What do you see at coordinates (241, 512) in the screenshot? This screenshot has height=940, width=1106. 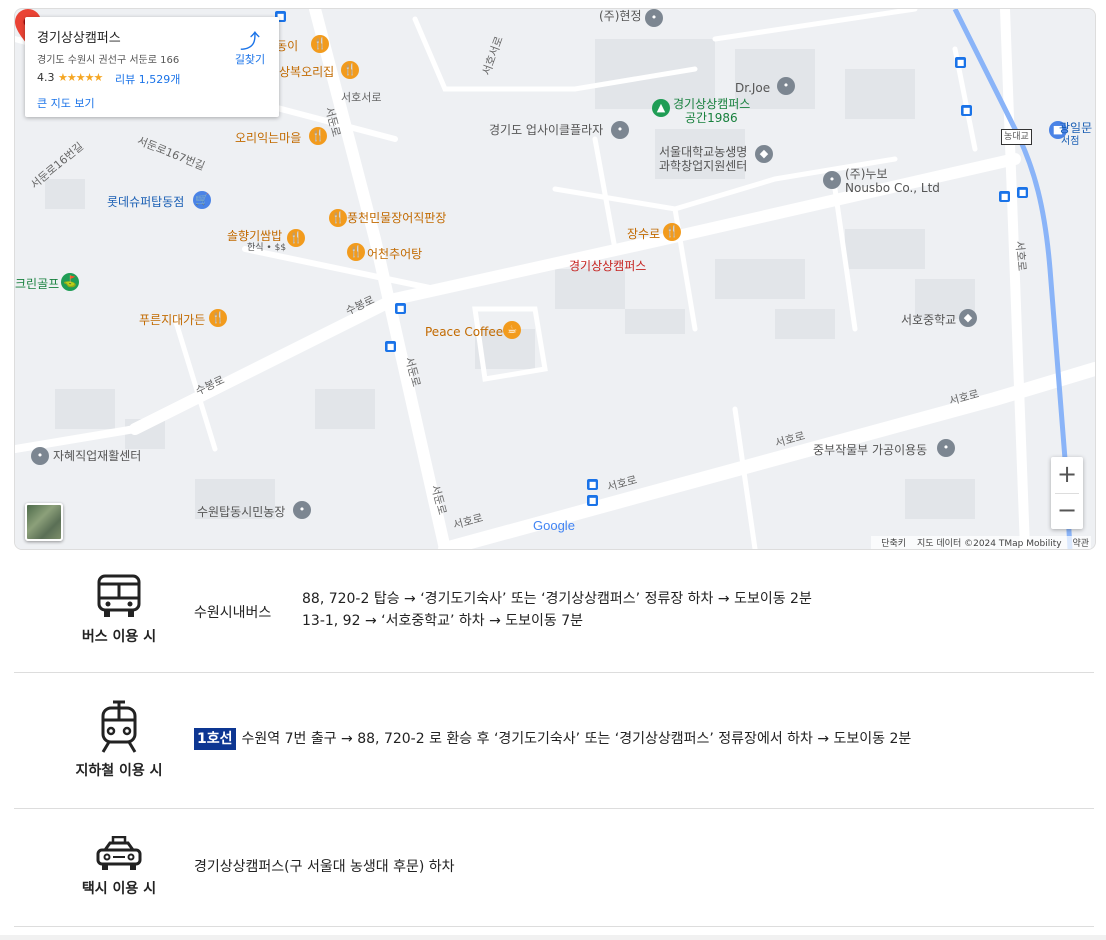 I see `map-label: 수원탑동시민농장` at bounding box center [241, 512].